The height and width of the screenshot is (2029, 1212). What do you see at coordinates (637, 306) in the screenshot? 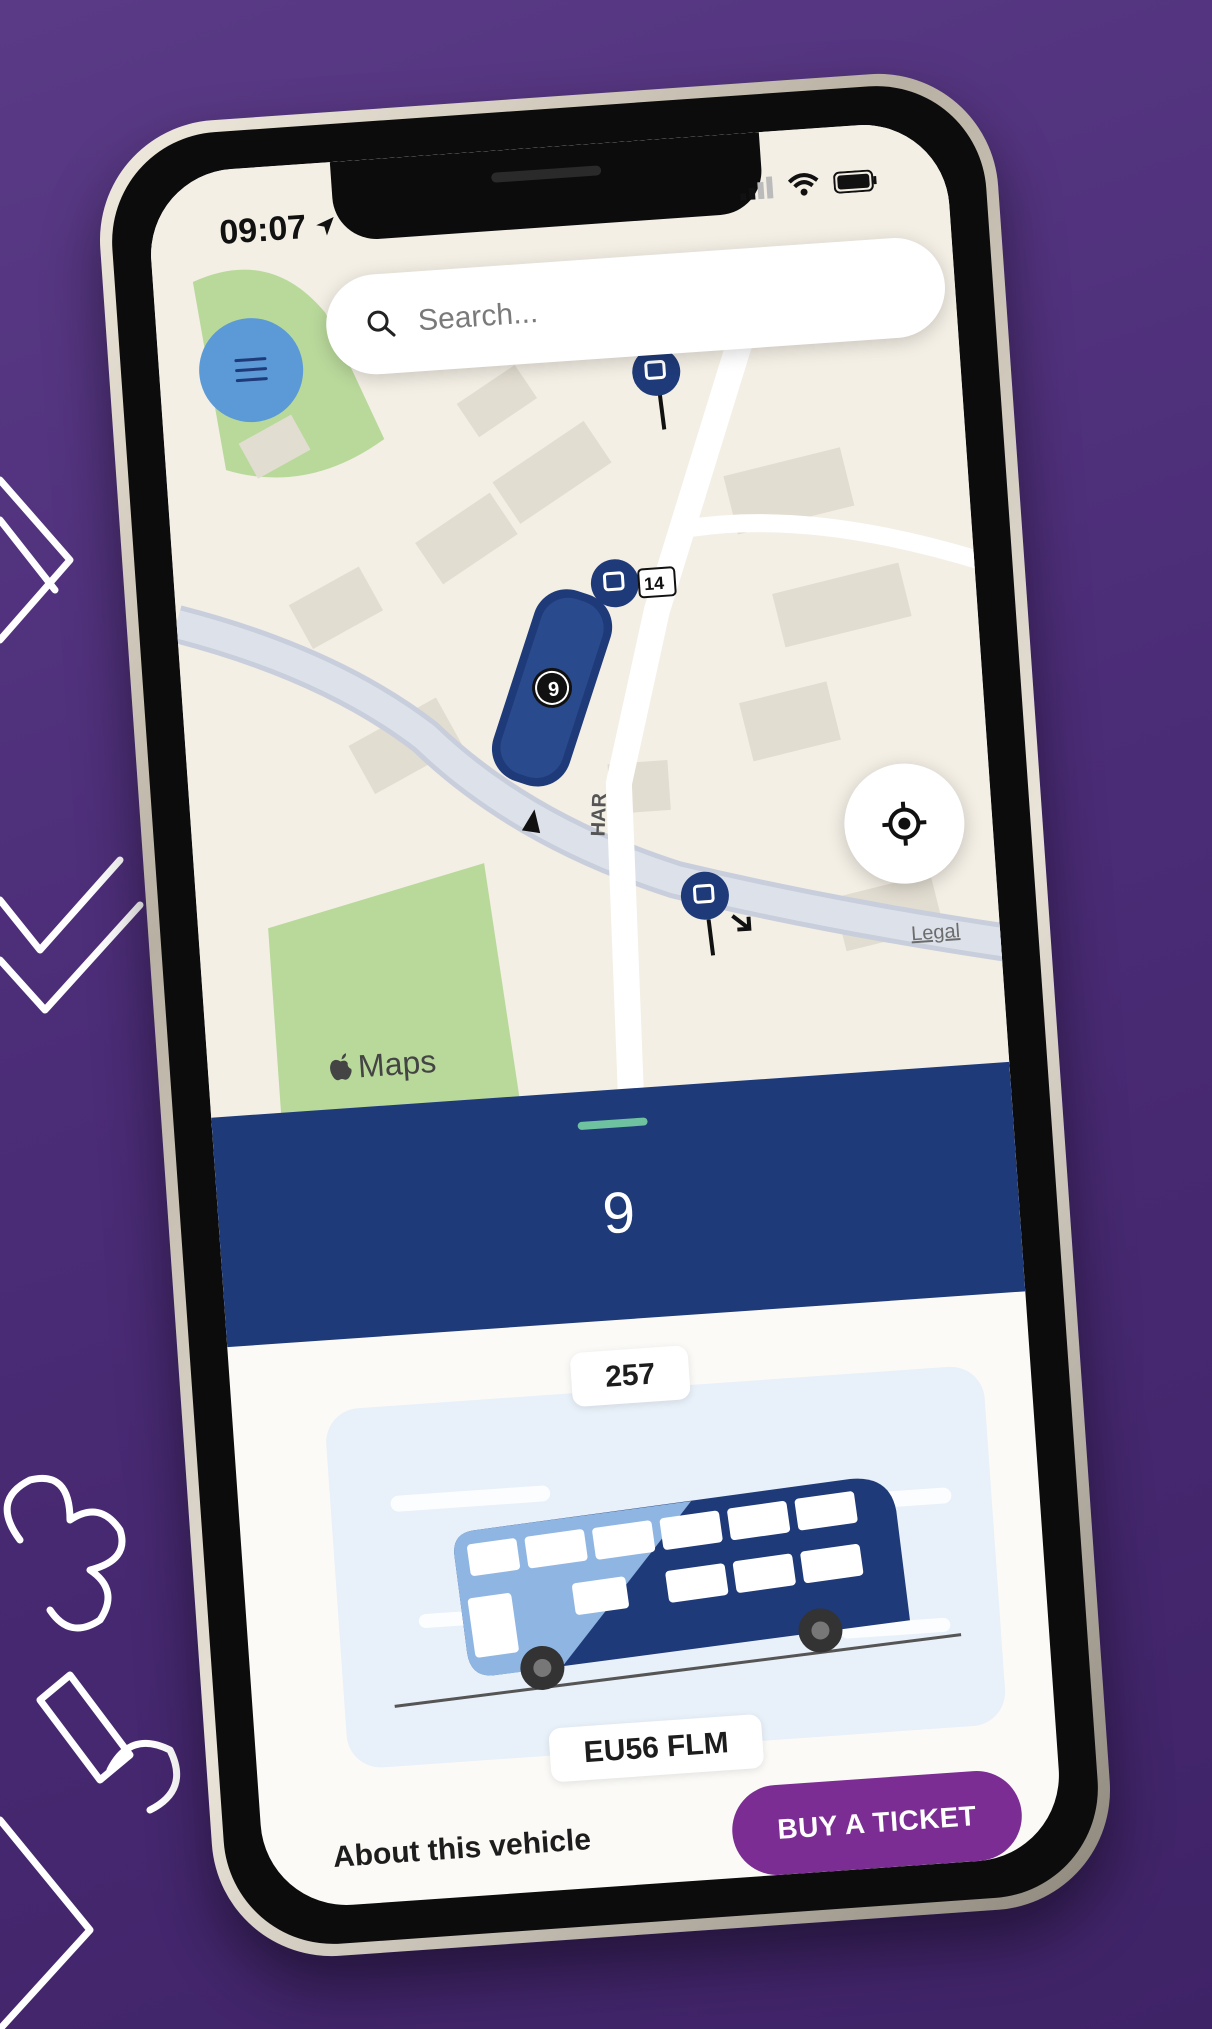
I see `search-input` at bounding box center [637, 306].